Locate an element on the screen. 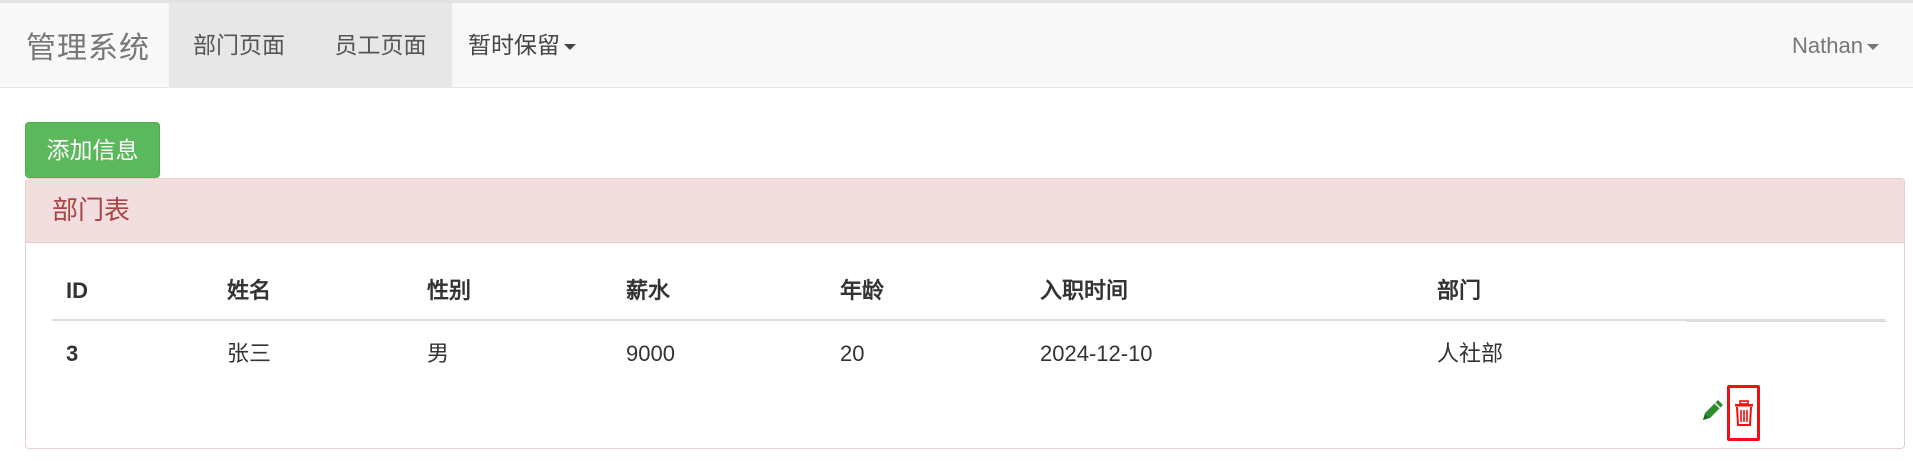 The width and height of the screenshot is (1913, 461). add-info-button: 添加信息 is located at coordinates (92, 150).